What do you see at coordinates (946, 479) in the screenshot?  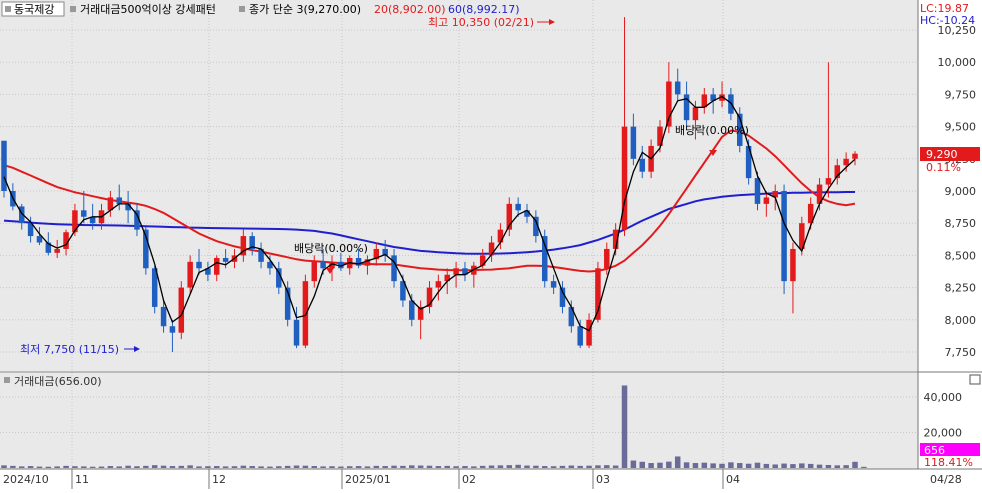 I see `x-axis-tick-label: 04/28` at bounding box center [946, 479].